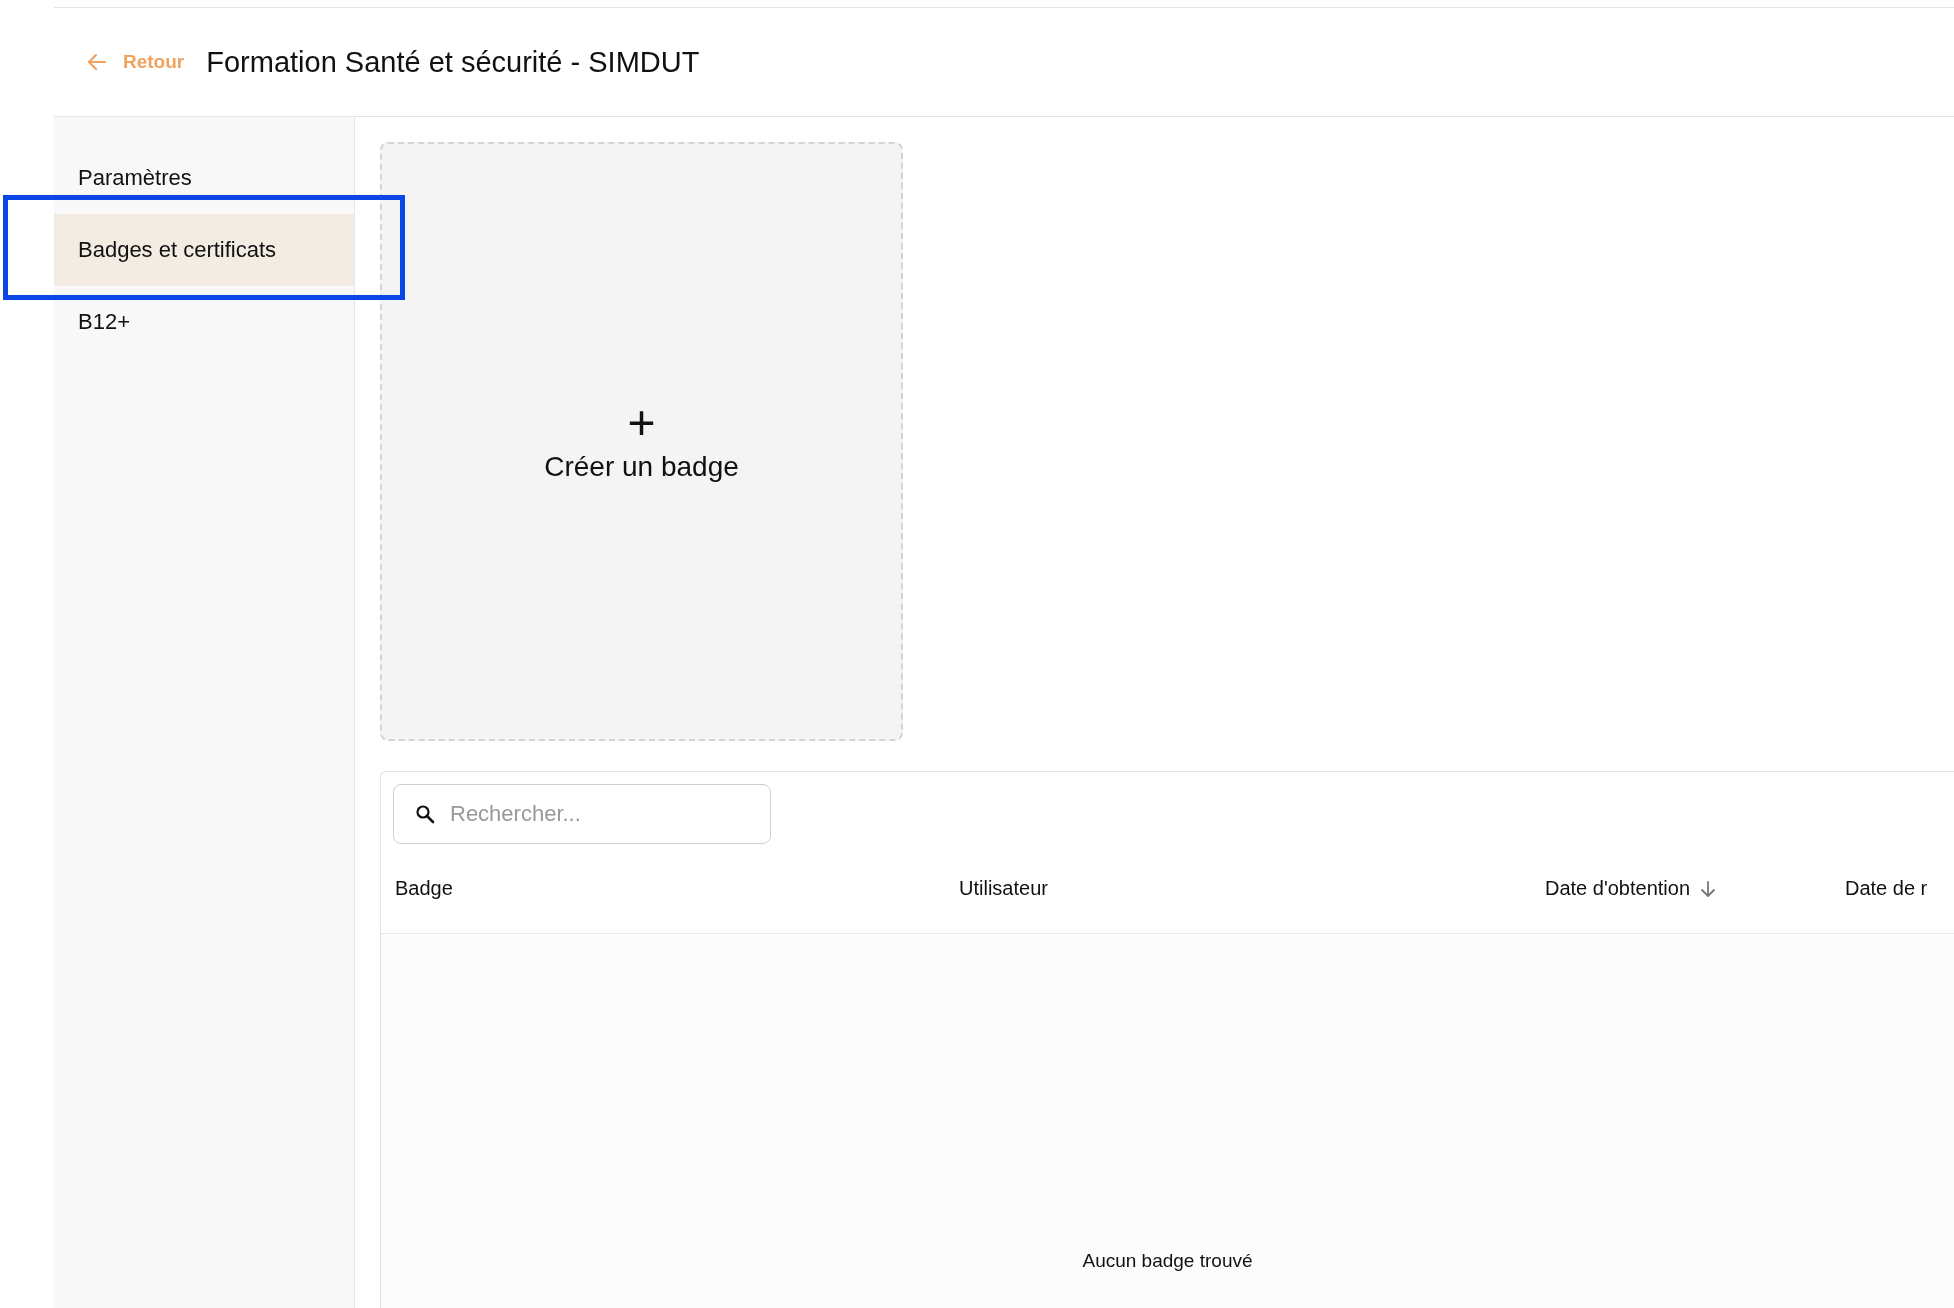 The width and height of the screenshot is (1954, 1308). I want to click on sidebar-item: Badges et certificats, so click(204, 250).